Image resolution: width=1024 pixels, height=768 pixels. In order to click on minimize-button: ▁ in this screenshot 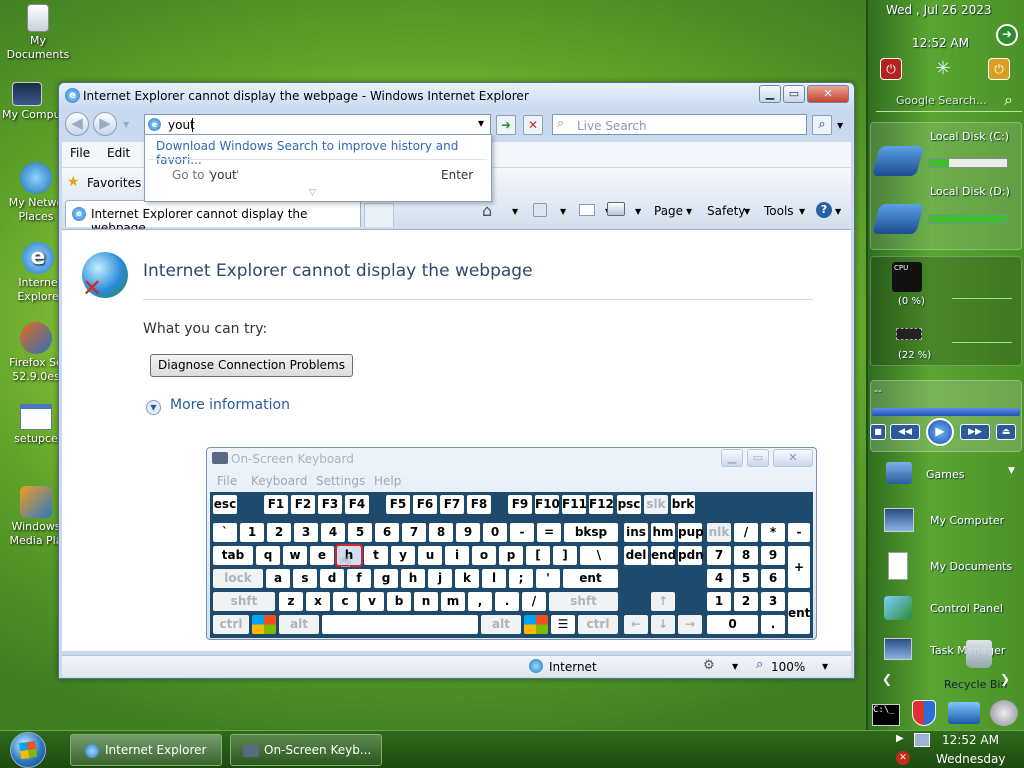, I will do `click(770, 94)`.